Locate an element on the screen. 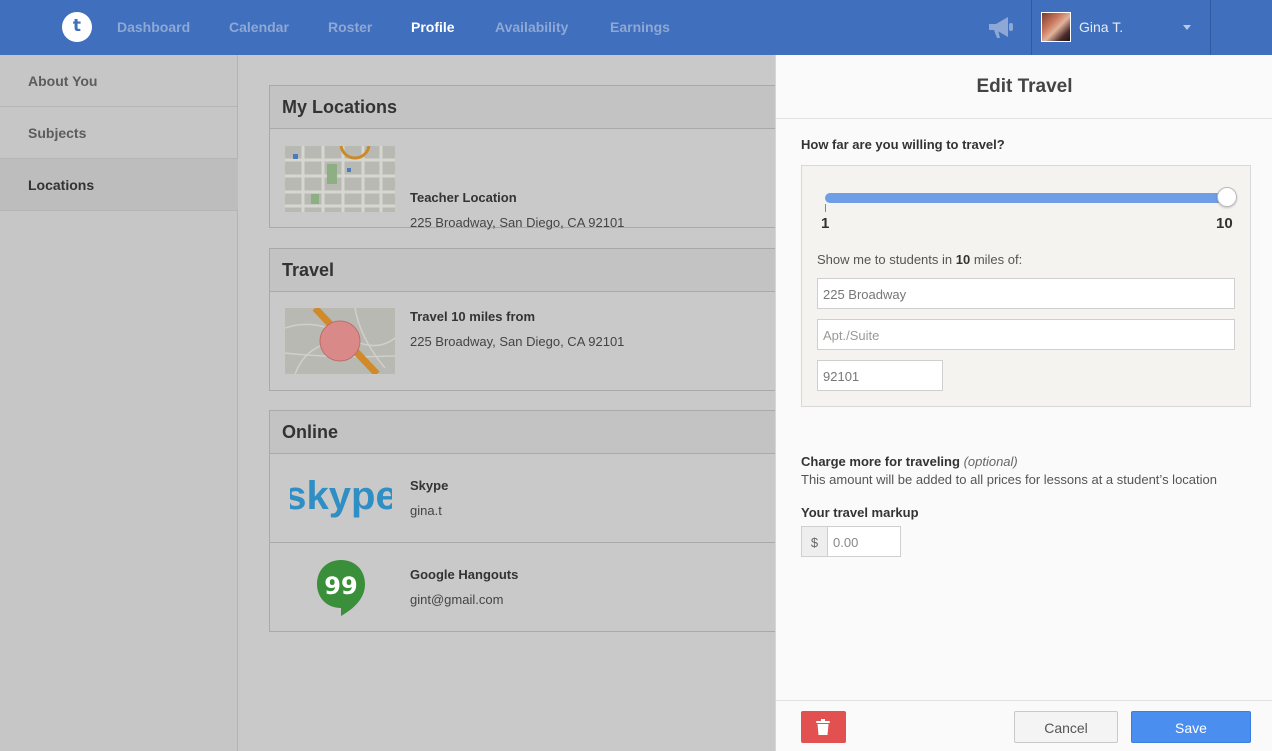  nav-link-earnings: Earnings is located at coordinates (640, 27).